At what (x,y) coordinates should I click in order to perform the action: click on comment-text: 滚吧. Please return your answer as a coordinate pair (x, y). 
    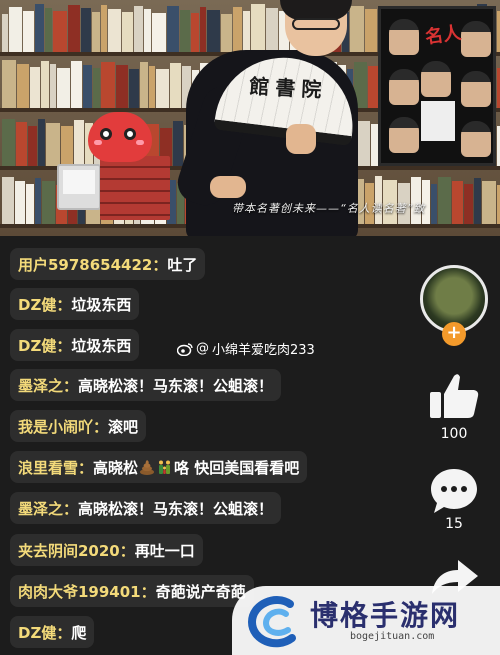
    Looking at the image, I should click on (123, 426).